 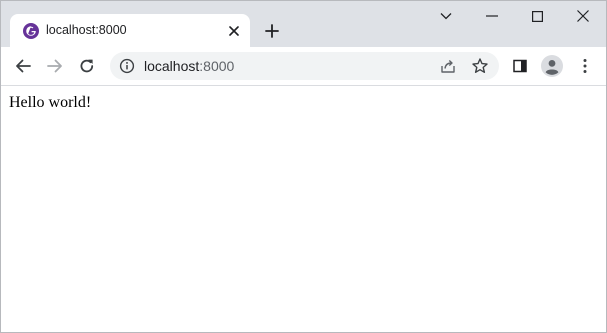 I want to click on close-icon, so click(x=583, y=16).